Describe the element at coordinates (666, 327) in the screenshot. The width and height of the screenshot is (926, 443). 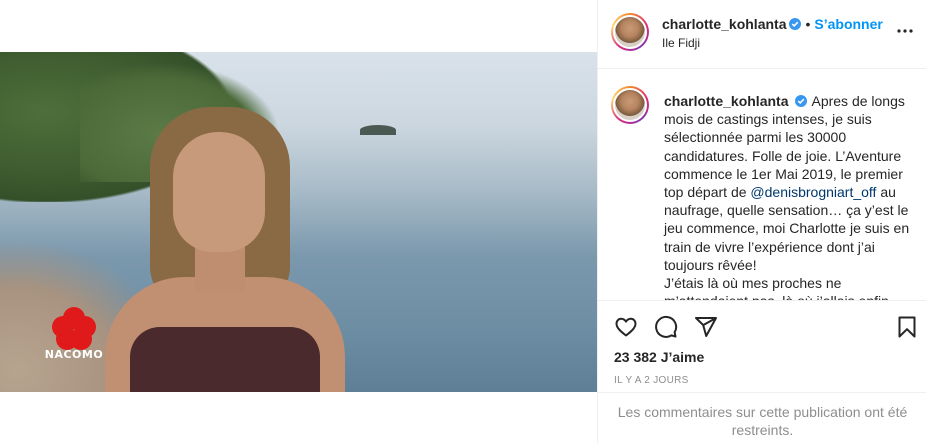
I see `comment-bubble-icon` at that location.